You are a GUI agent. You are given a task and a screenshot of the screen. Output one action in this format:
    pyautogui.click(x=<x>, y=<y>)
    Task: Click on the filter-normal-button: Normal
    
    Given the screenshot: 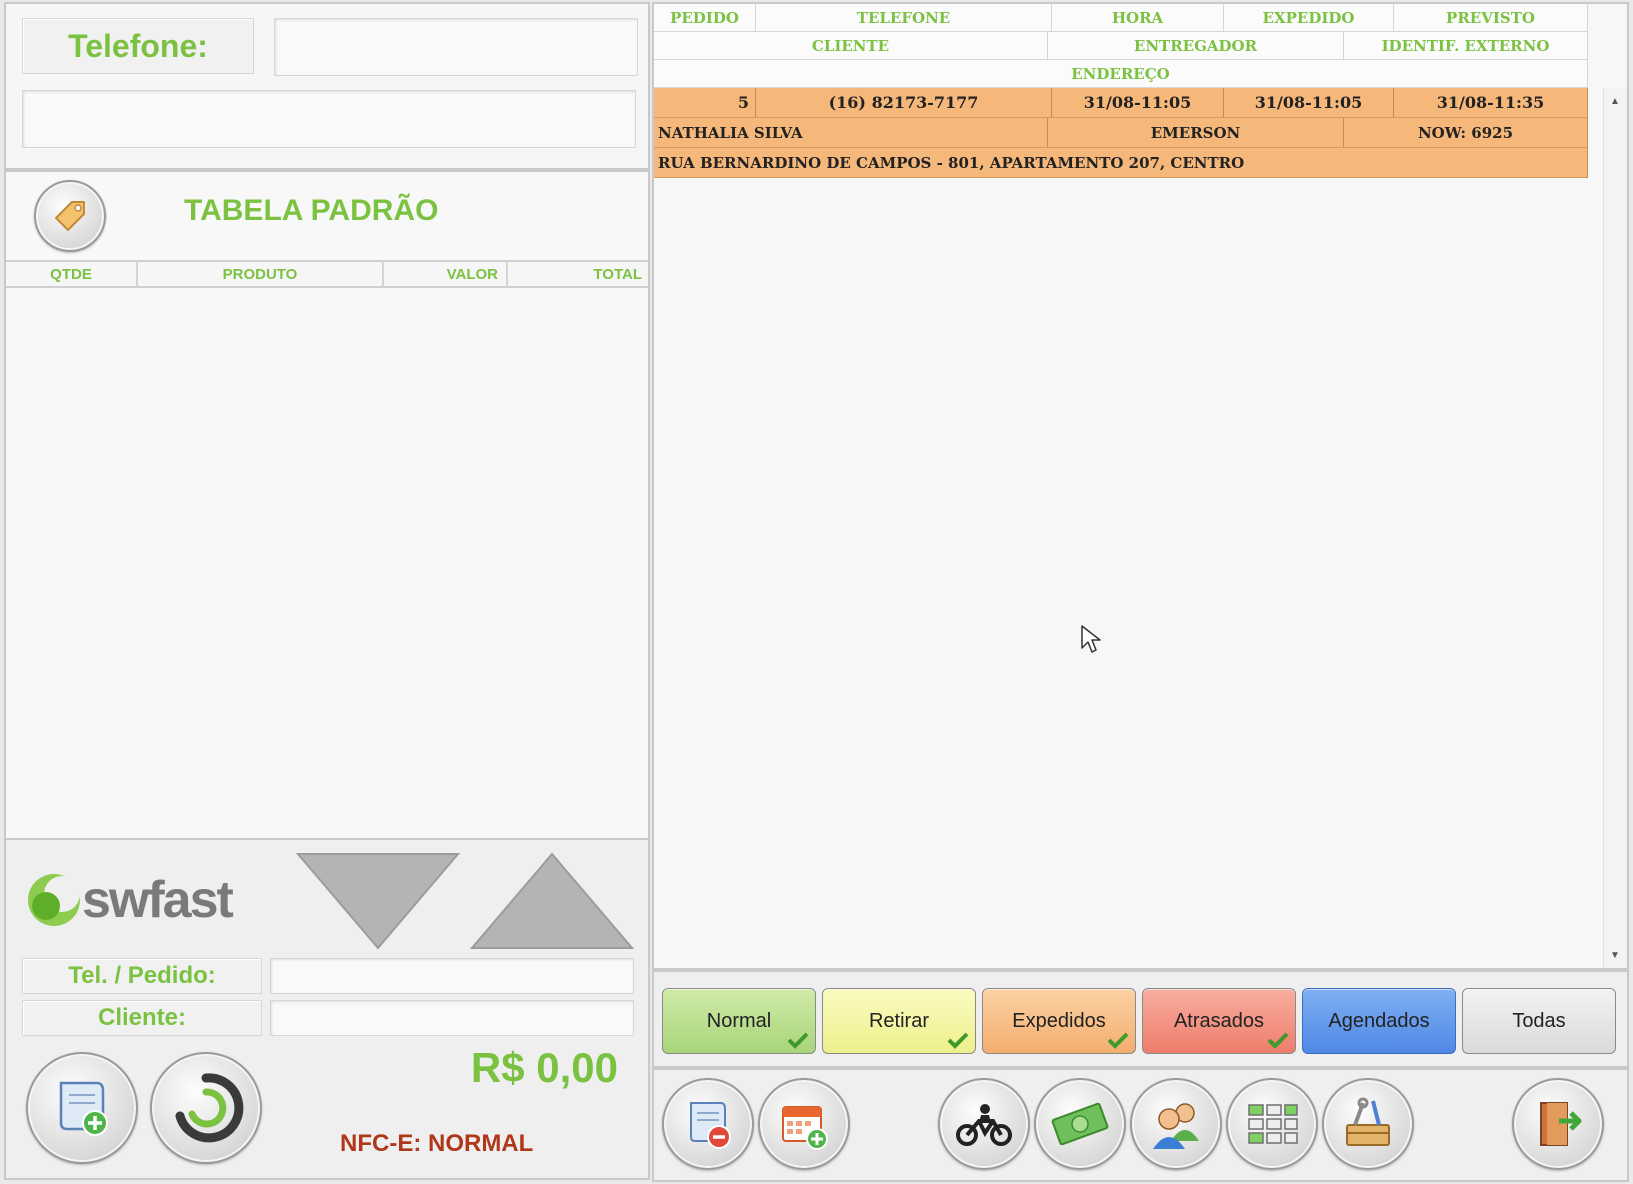 What is the action you would take?
    pyautogui.click(x=739, y=1021)
    